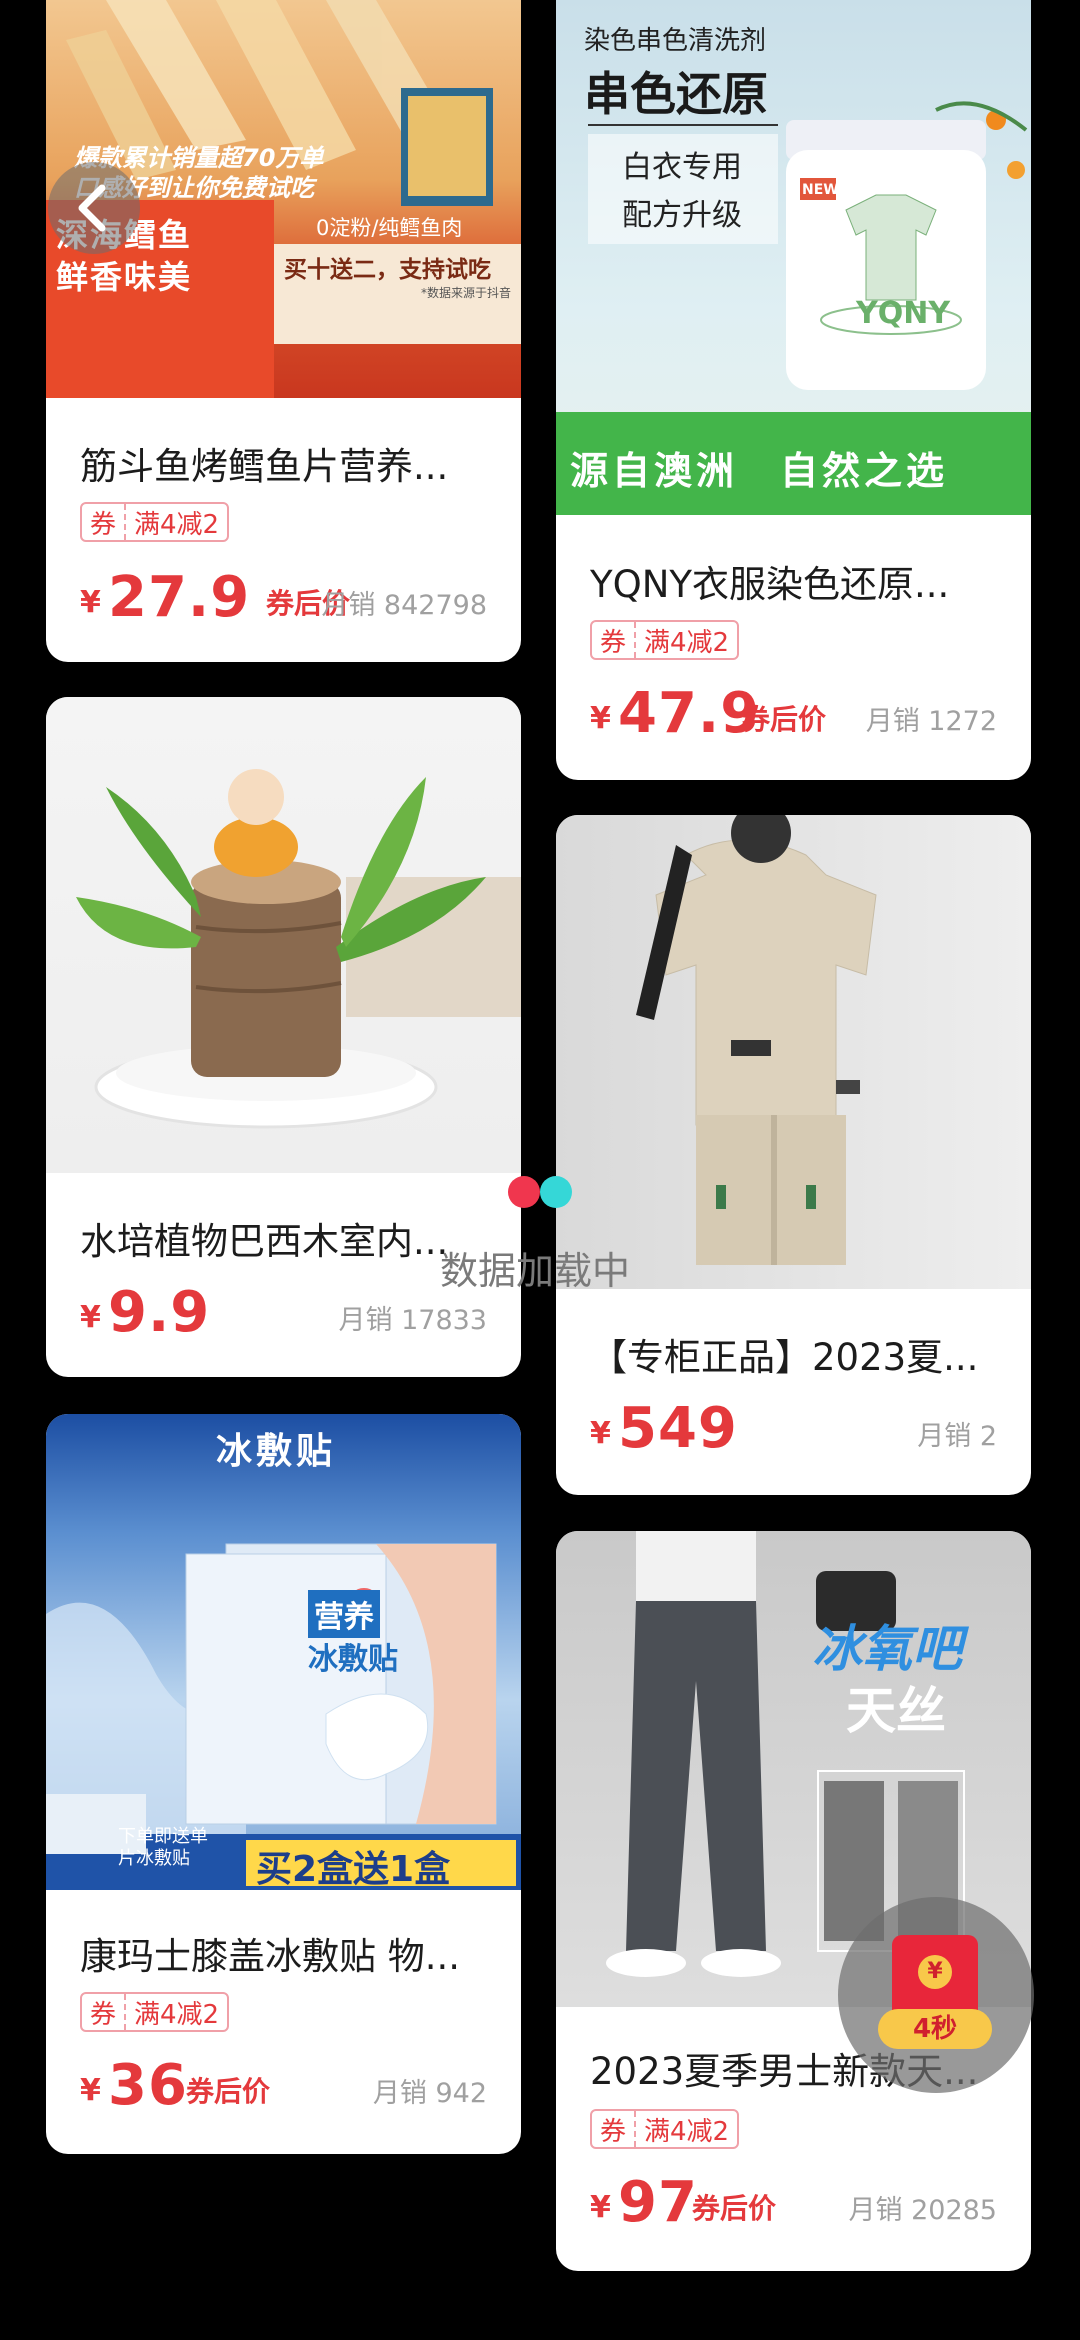 This screenshot has height=2340, width=1080. Describe the element at coordinates (903, 313) in the screenshot. I see `brand-logo: YQNY` at that location.